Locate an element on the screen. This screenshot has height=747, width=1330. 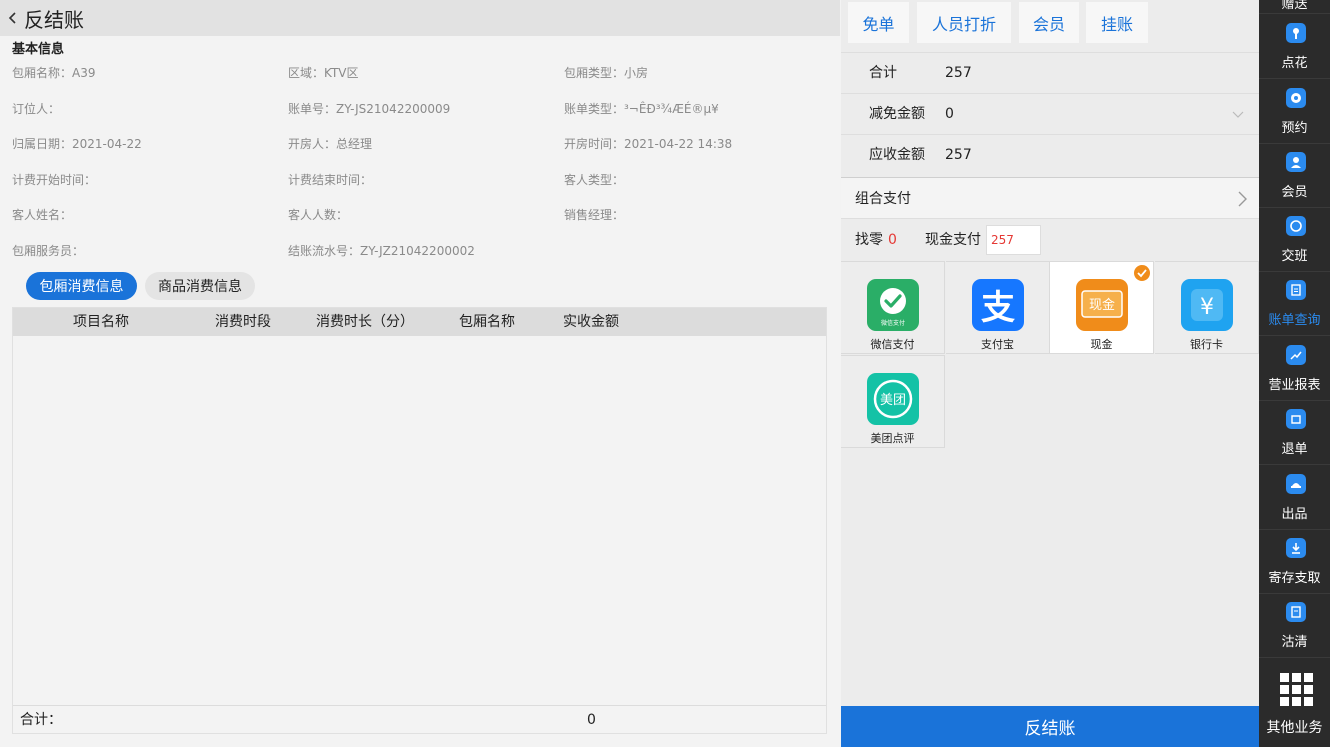
payment-option-alipay: 支 支付宝 is located at coordinates (998, 307).